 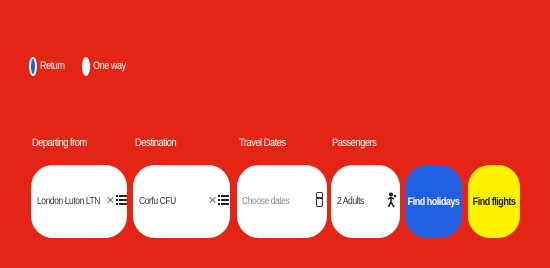 I want to click on departing-from-field: London Luton LTN ✕, so click(x=79, y=201).